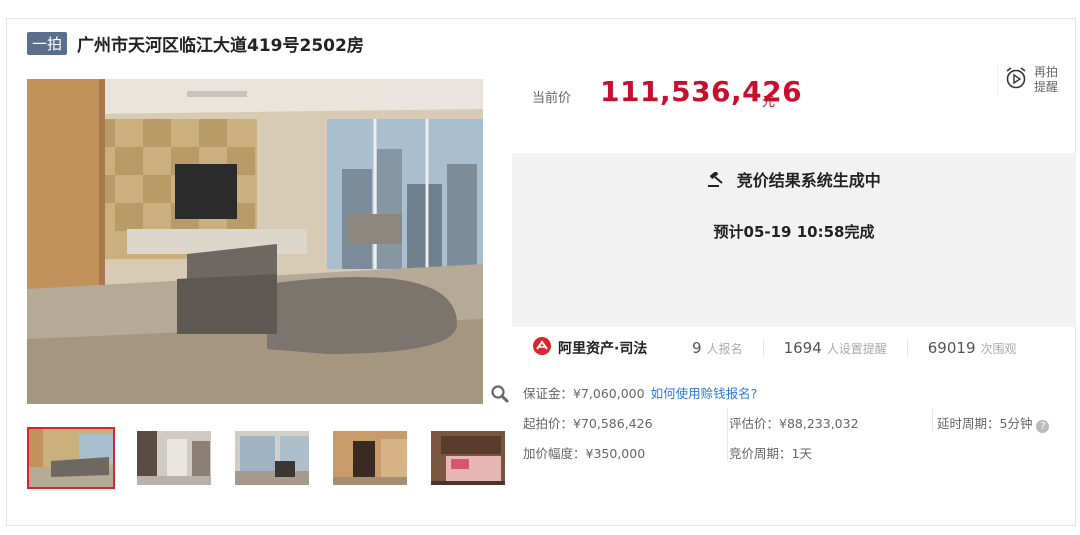 The image size is (1080, 535). Describe the element at coordinates (794, 179) in the screenshot. I see `result-status-title: 竞价结果系统生成中` at that location.